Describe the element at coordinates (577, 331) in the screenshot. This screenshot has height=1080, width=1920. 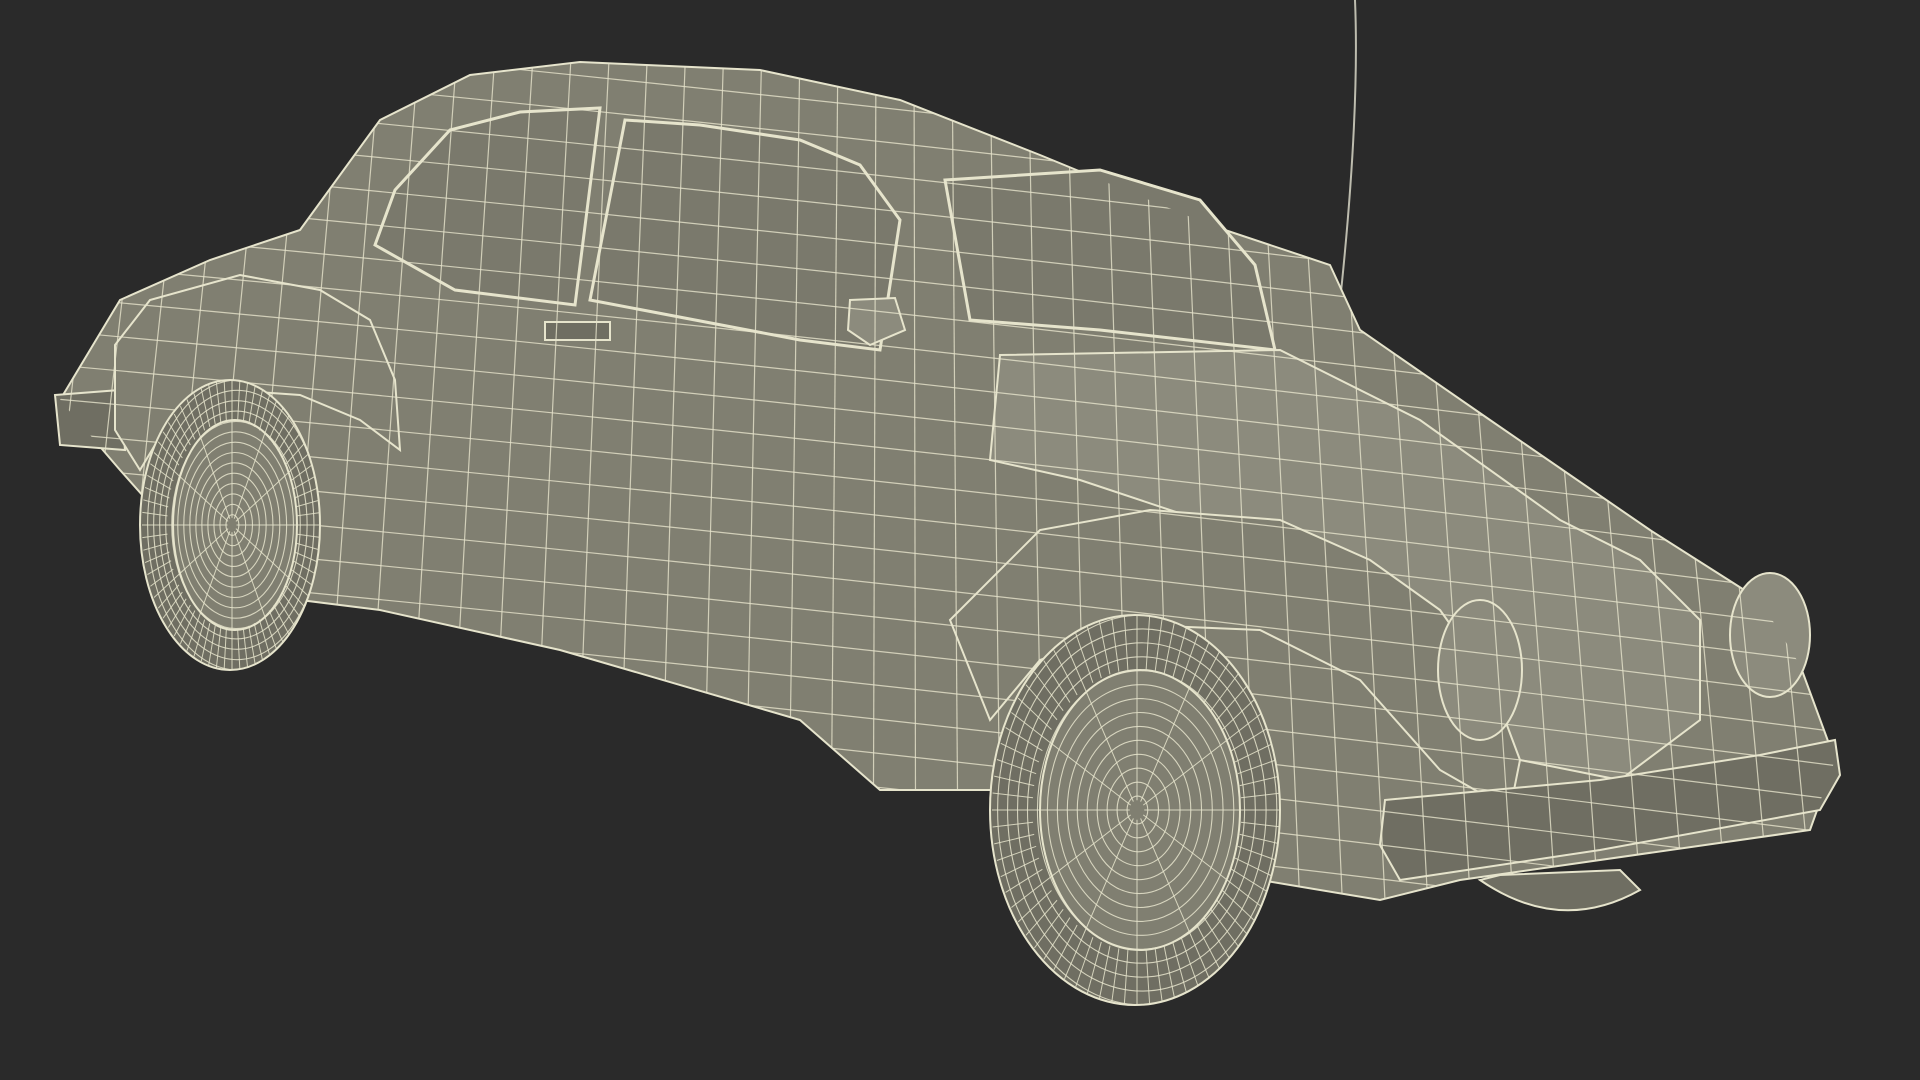
I see `door-handle` at that location.